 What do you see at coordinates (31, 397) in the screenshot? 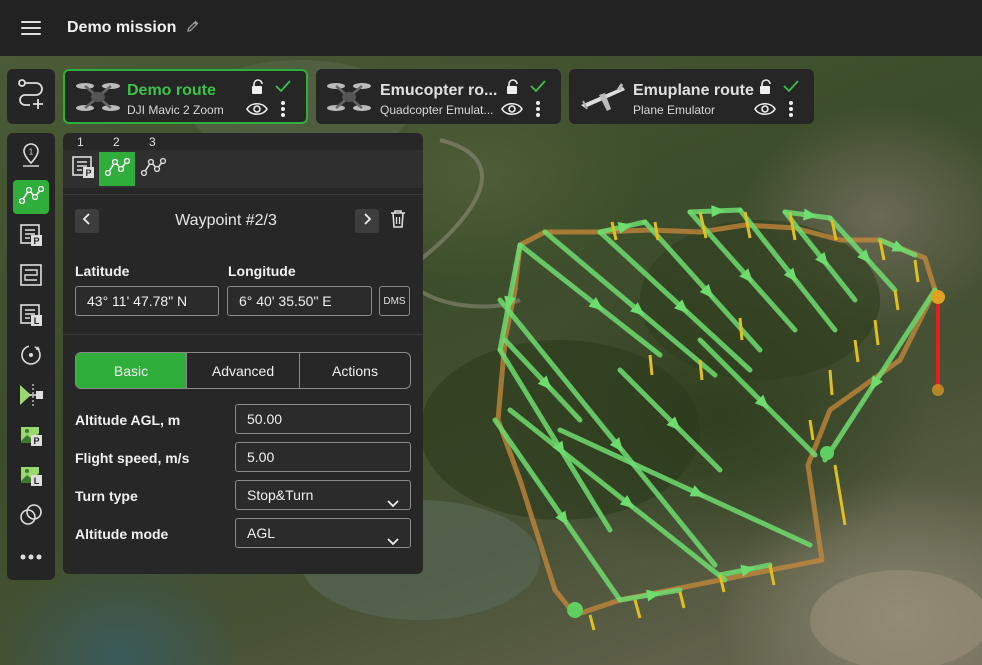
I see `camera-trigger-tool` at bounding box center [31, 397].